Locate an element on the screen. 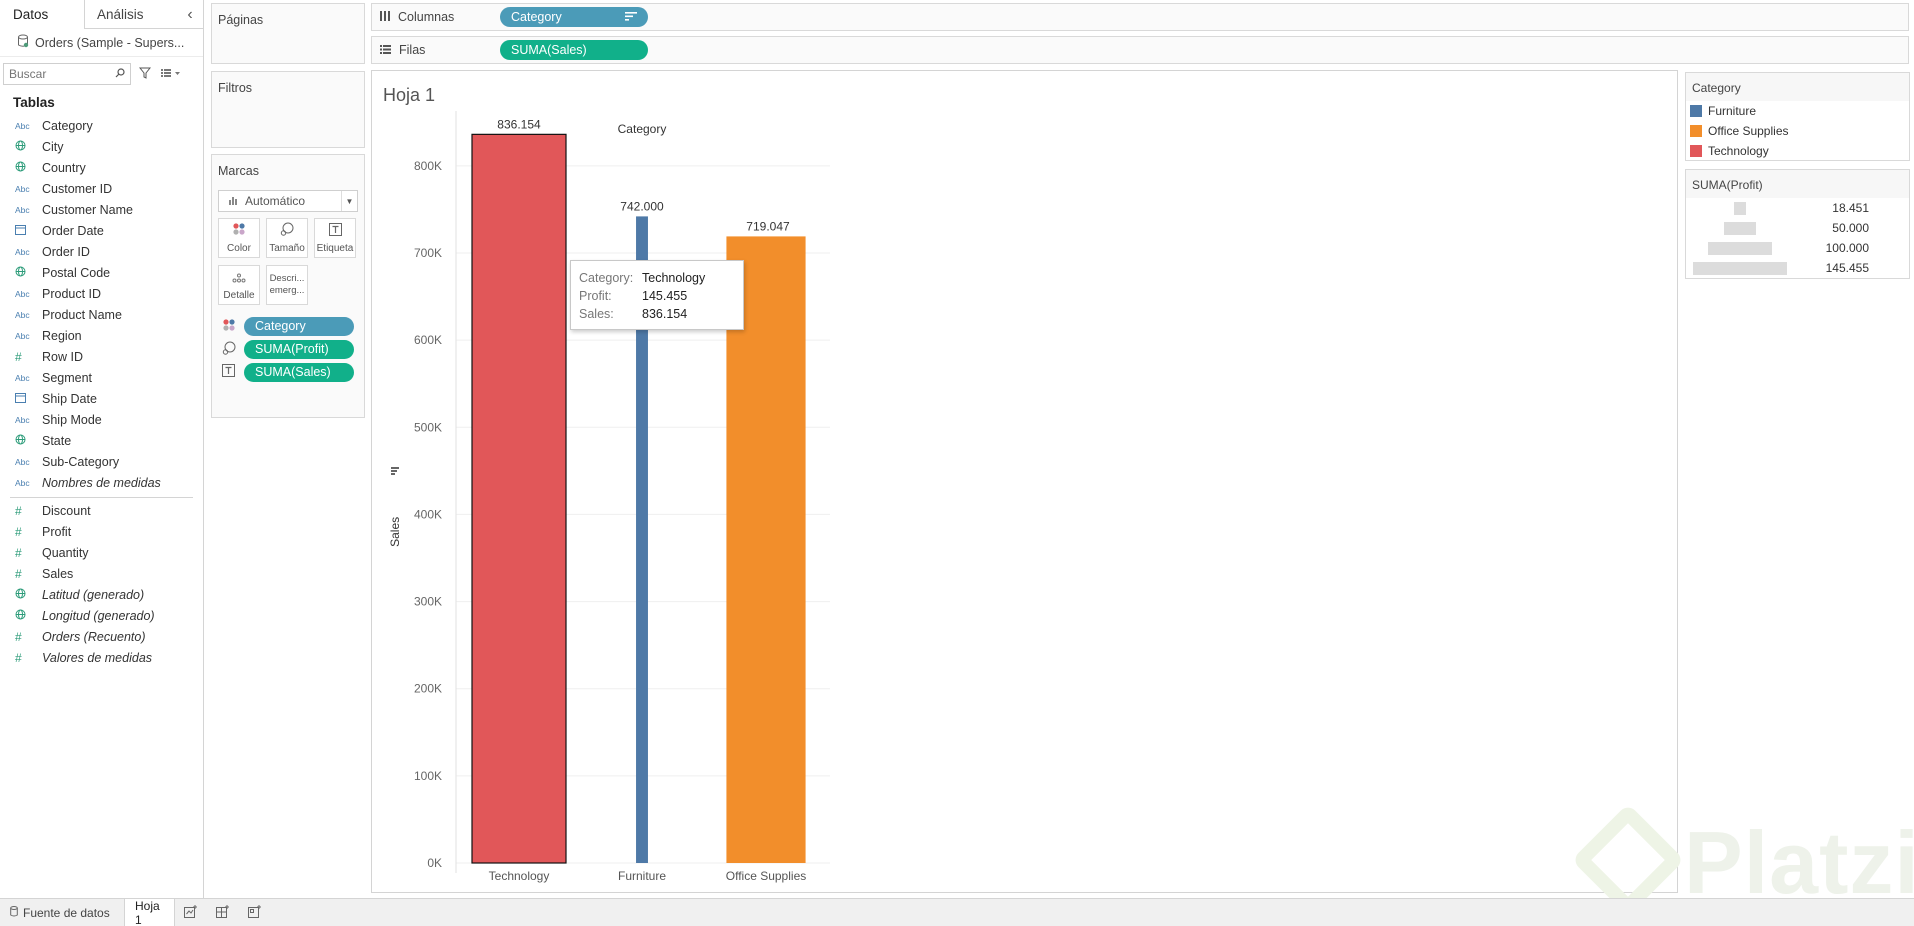 This screenshot has width=1914, height=926. y-tick-label: 800K is located at coordinates (428, 166).